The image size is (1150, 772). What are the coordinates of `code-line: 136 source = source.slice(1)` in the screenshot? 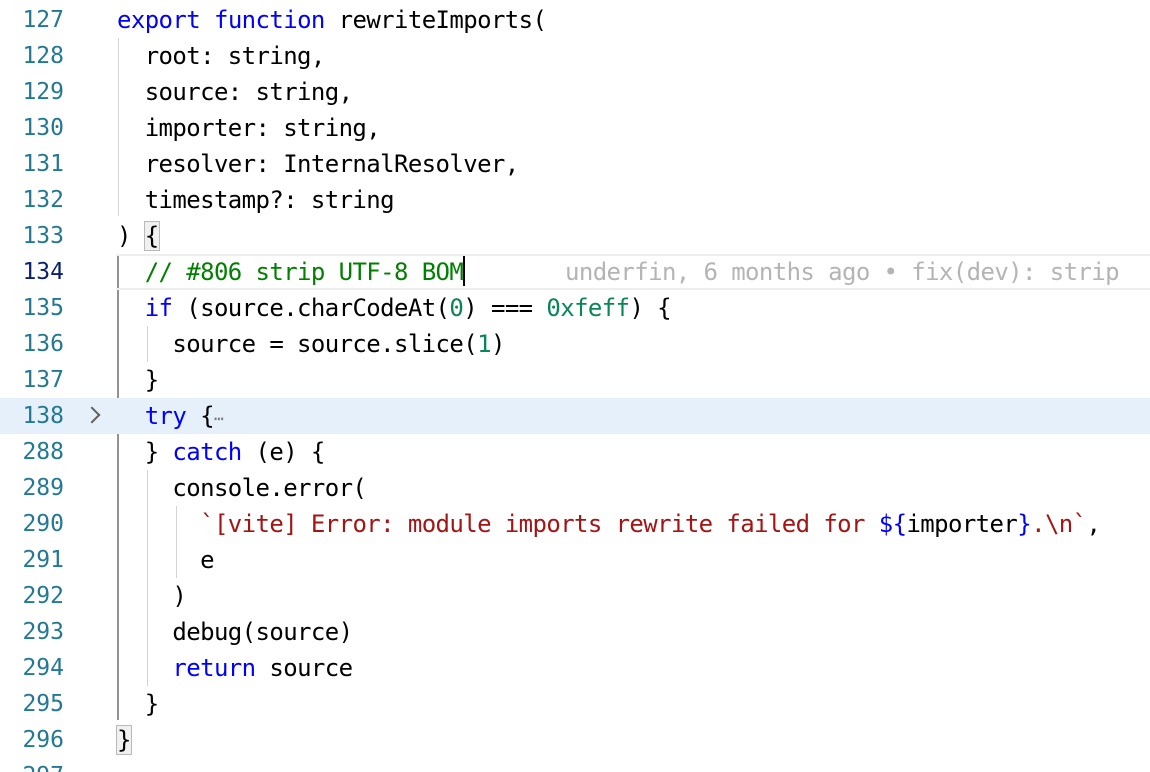 It's located at (575, 344).